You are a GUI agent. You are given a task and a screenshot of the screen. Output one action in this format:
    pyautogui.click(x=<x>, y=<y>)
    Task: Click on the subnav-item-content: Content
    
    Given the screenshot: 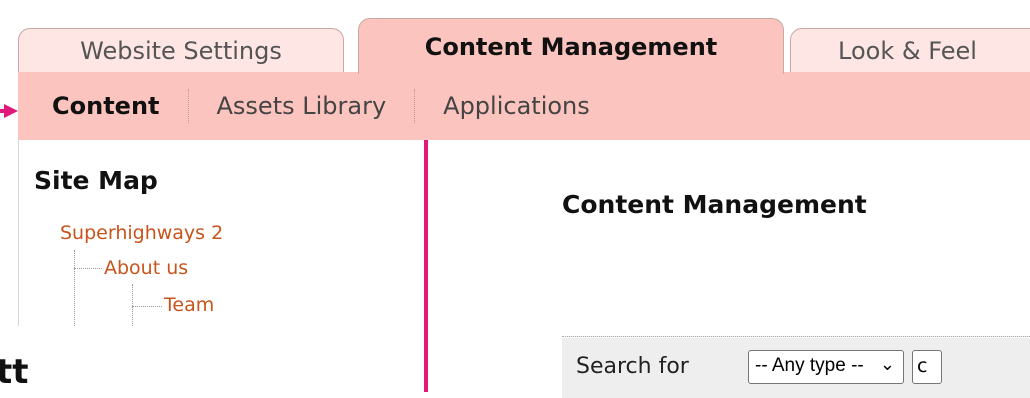 What is the action you would take?
    pyautogui.click(x=103, y=106)
    